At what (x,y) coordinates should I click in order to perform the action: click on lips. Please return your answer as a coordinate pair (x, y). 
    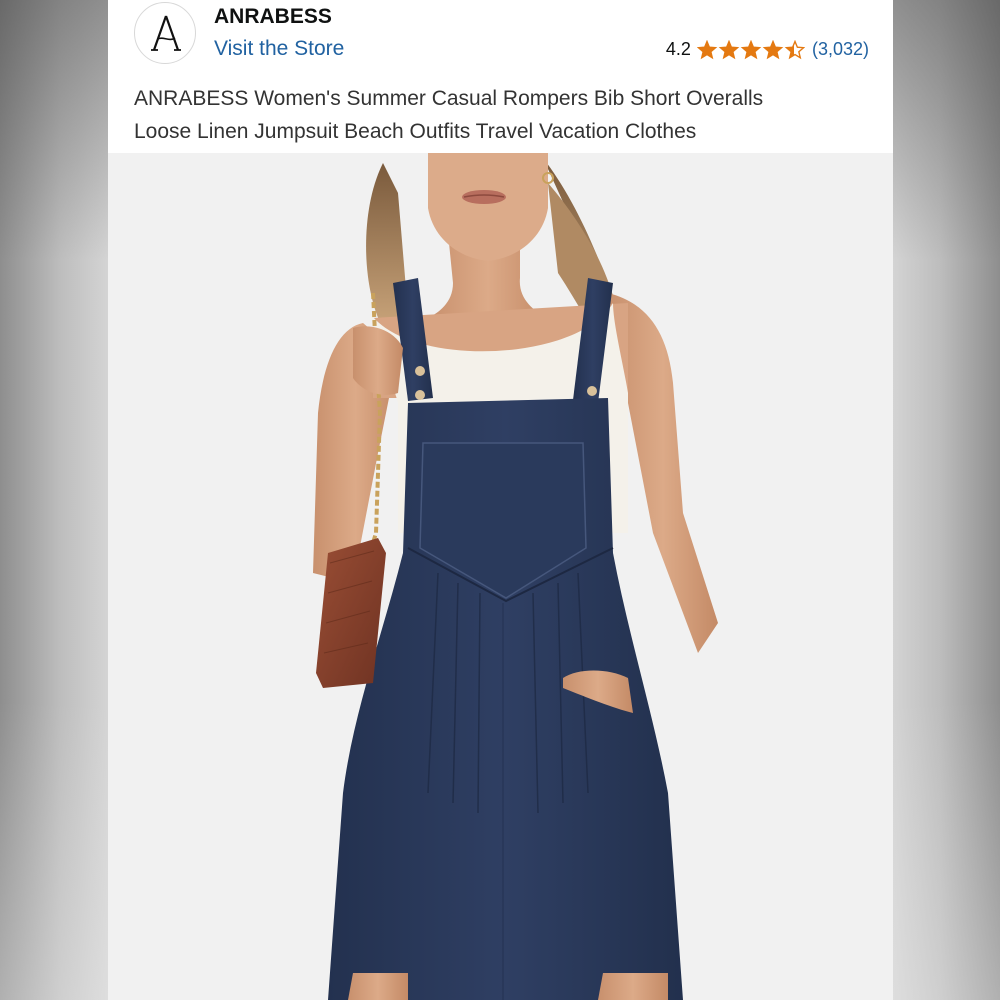
    Looking at the image, I should click on (484, 197).